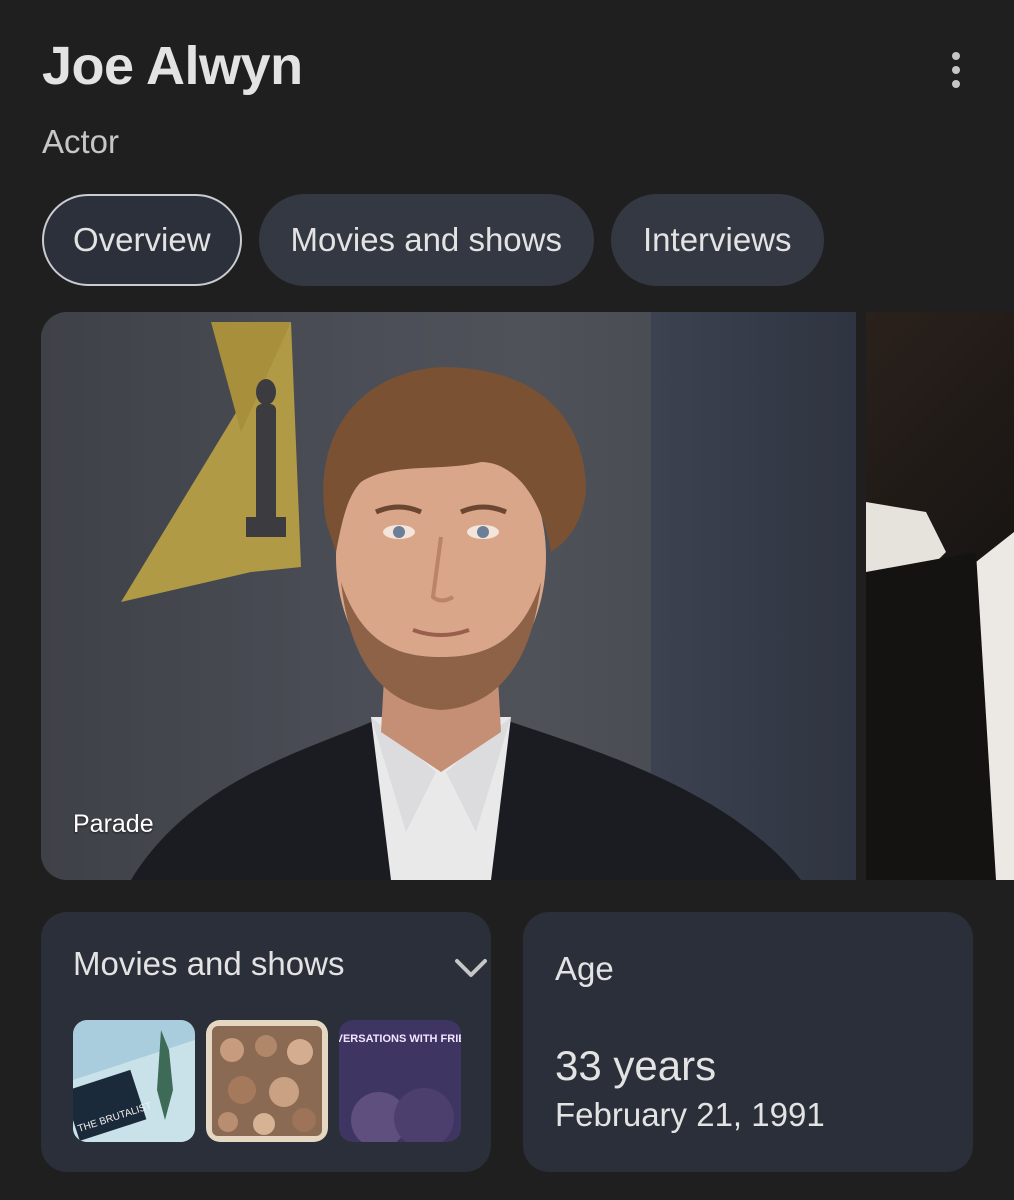 The width and height of the screenshot is (1014, 1200). Describe the element at coordinates (142, 240) in the screenshot. I see `tab-overview: Overview` at that location.